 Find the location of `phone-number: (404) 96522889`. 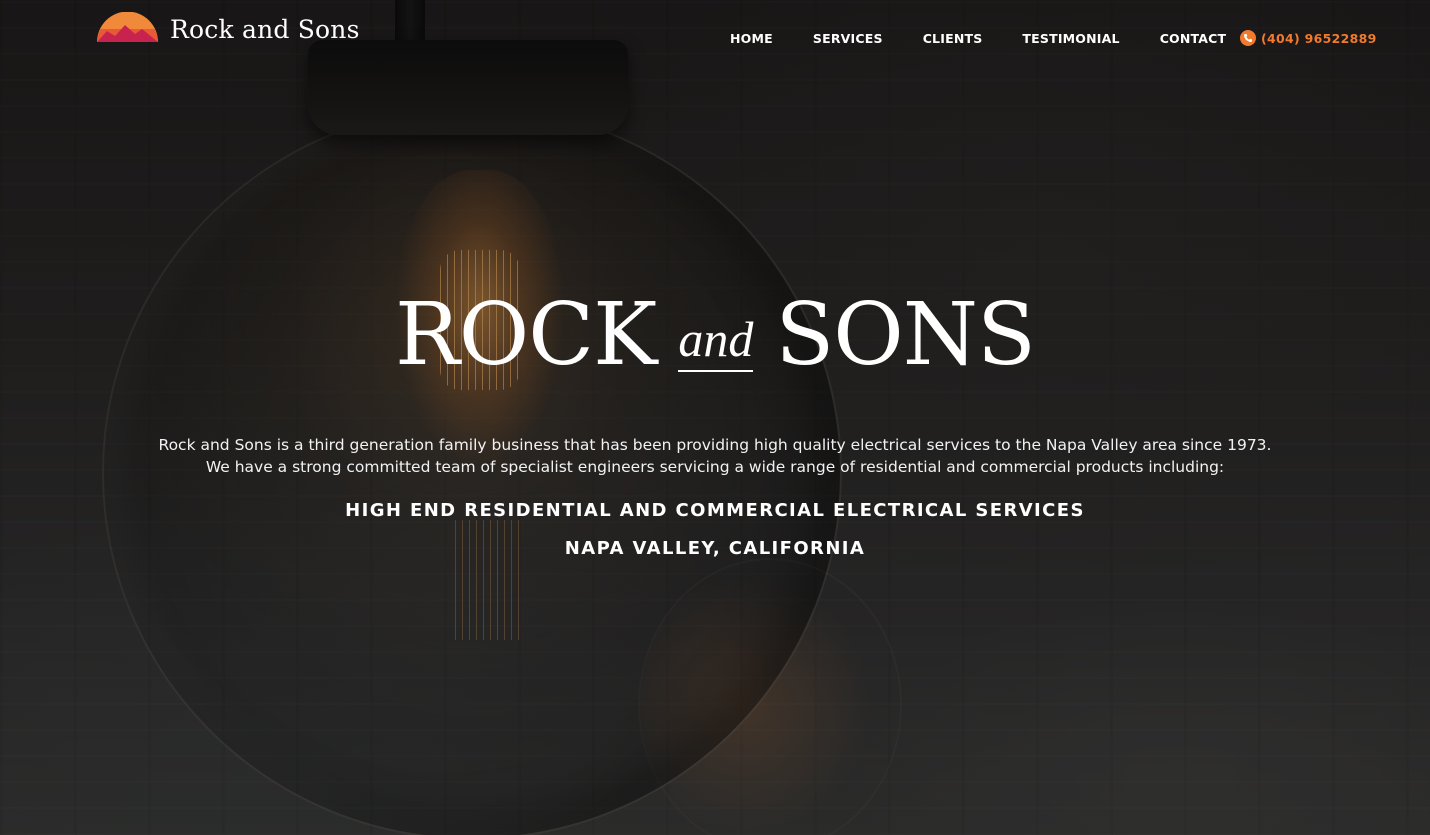

phone-number: (404) 96522889 is located at coordinates (1319, 38).